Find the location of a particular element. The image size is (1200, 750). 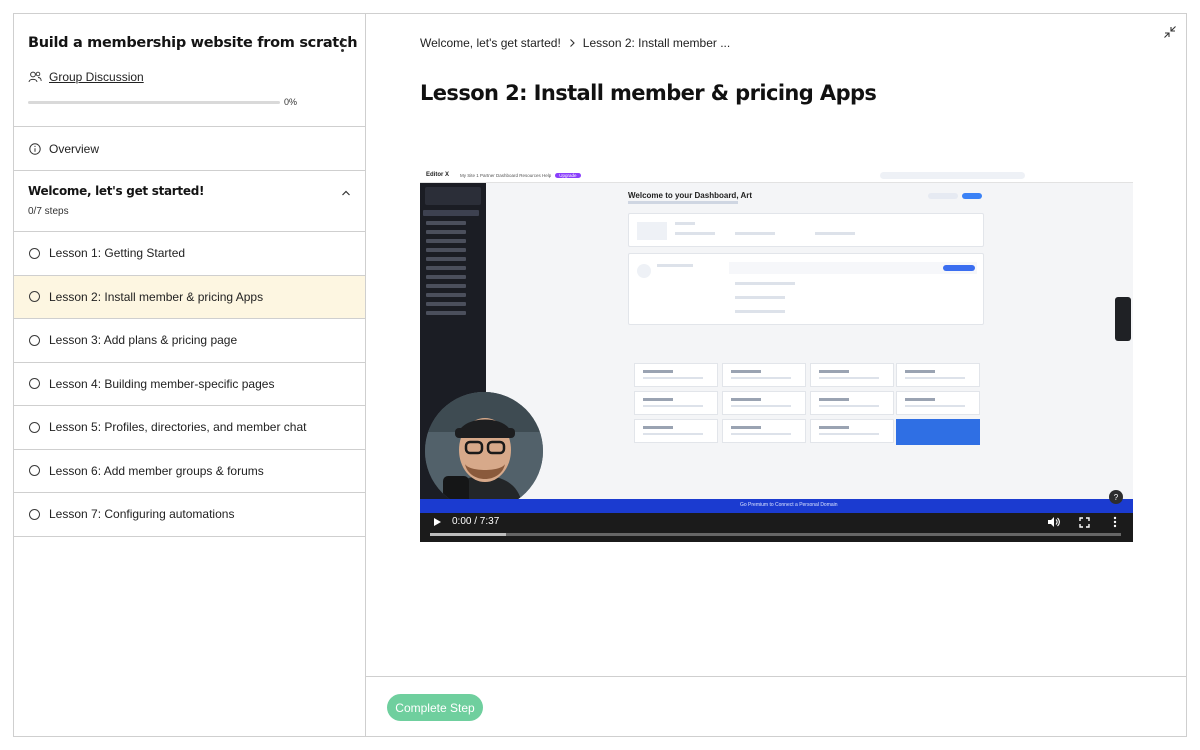

group-icon is located at coordinates (35, 77).